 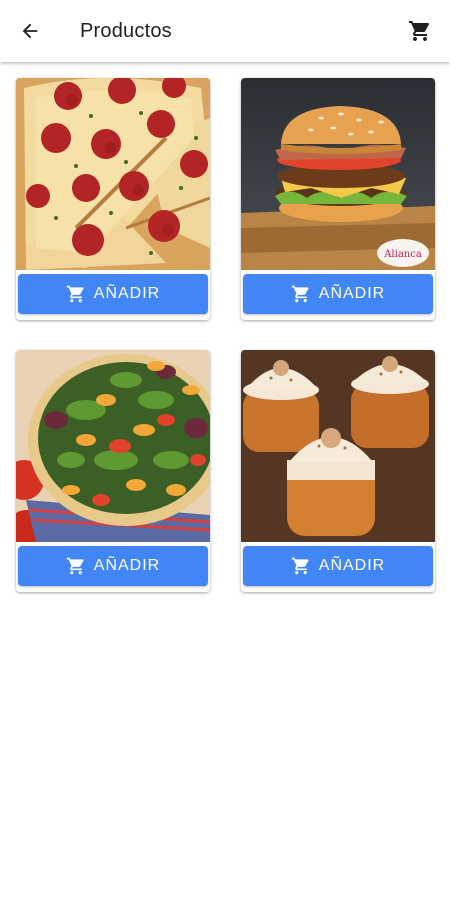 I want to click on shopping-cart-icon, so click(x=420, y=31).